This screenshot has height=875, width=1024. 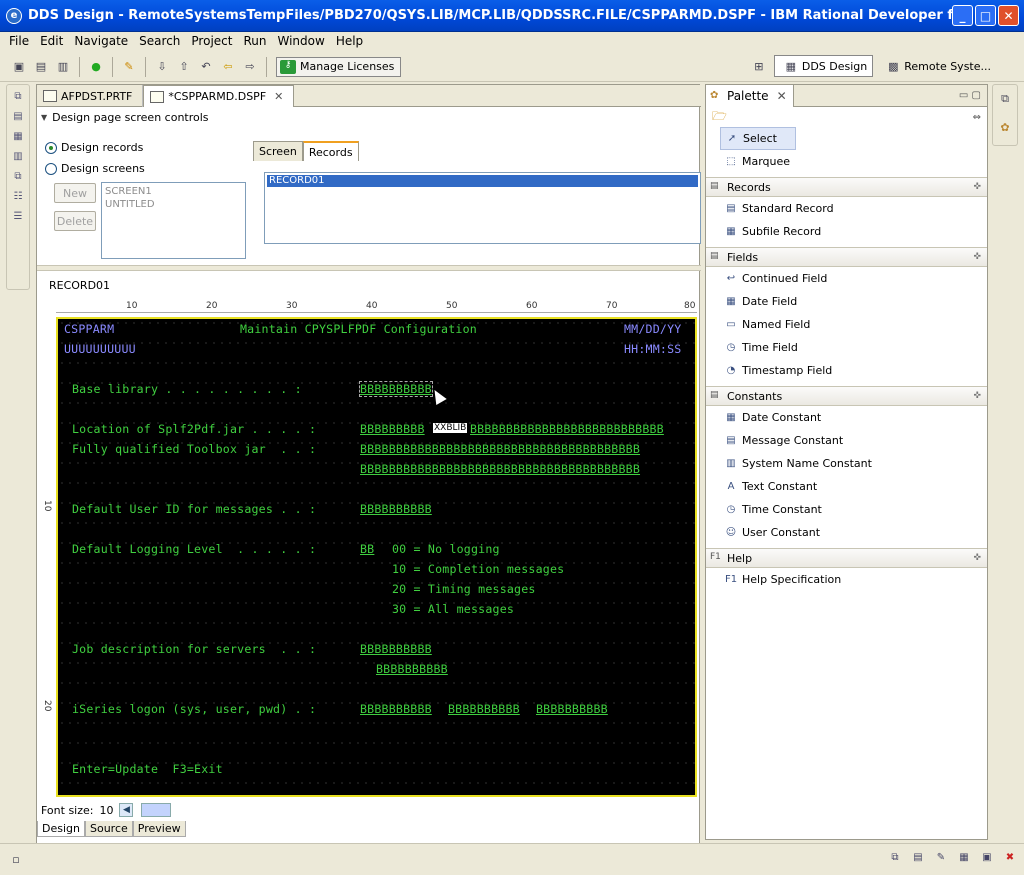 I want to click on function-keys-constant: Enter=Update F3=Exit, so click(x=147, y=769).